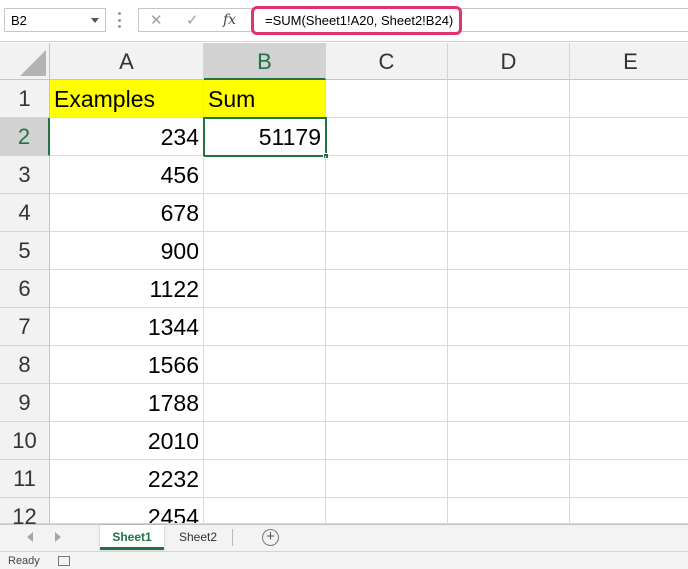 The width and height of the screenshot is (688, 569). I want to click on cell-a3: 456, so click(127, 175).